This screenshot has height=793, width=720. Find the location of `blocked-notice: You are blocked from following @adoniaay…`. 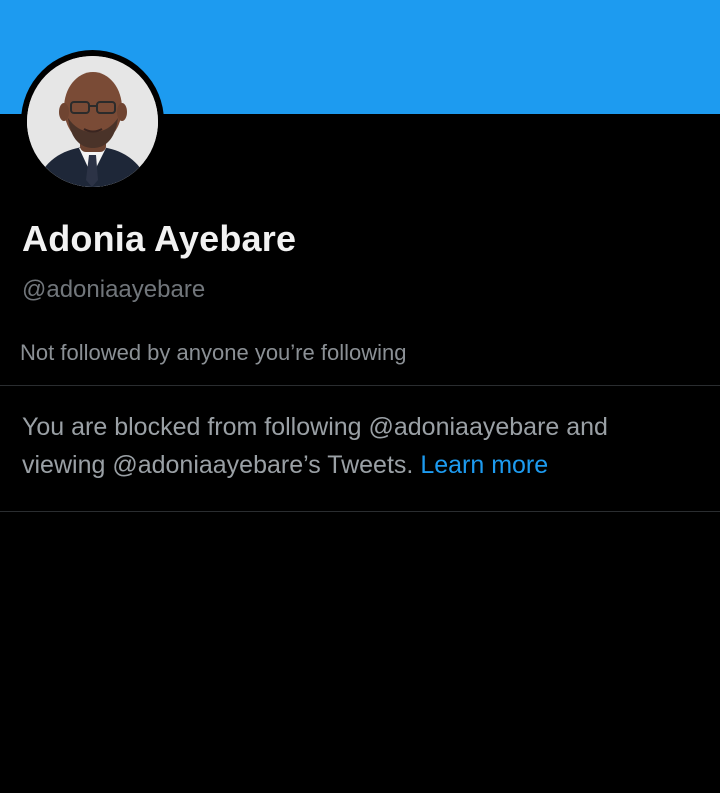

blocked-notice: You are blocked from following @adoniaay… is located at coordinates (367, 446).